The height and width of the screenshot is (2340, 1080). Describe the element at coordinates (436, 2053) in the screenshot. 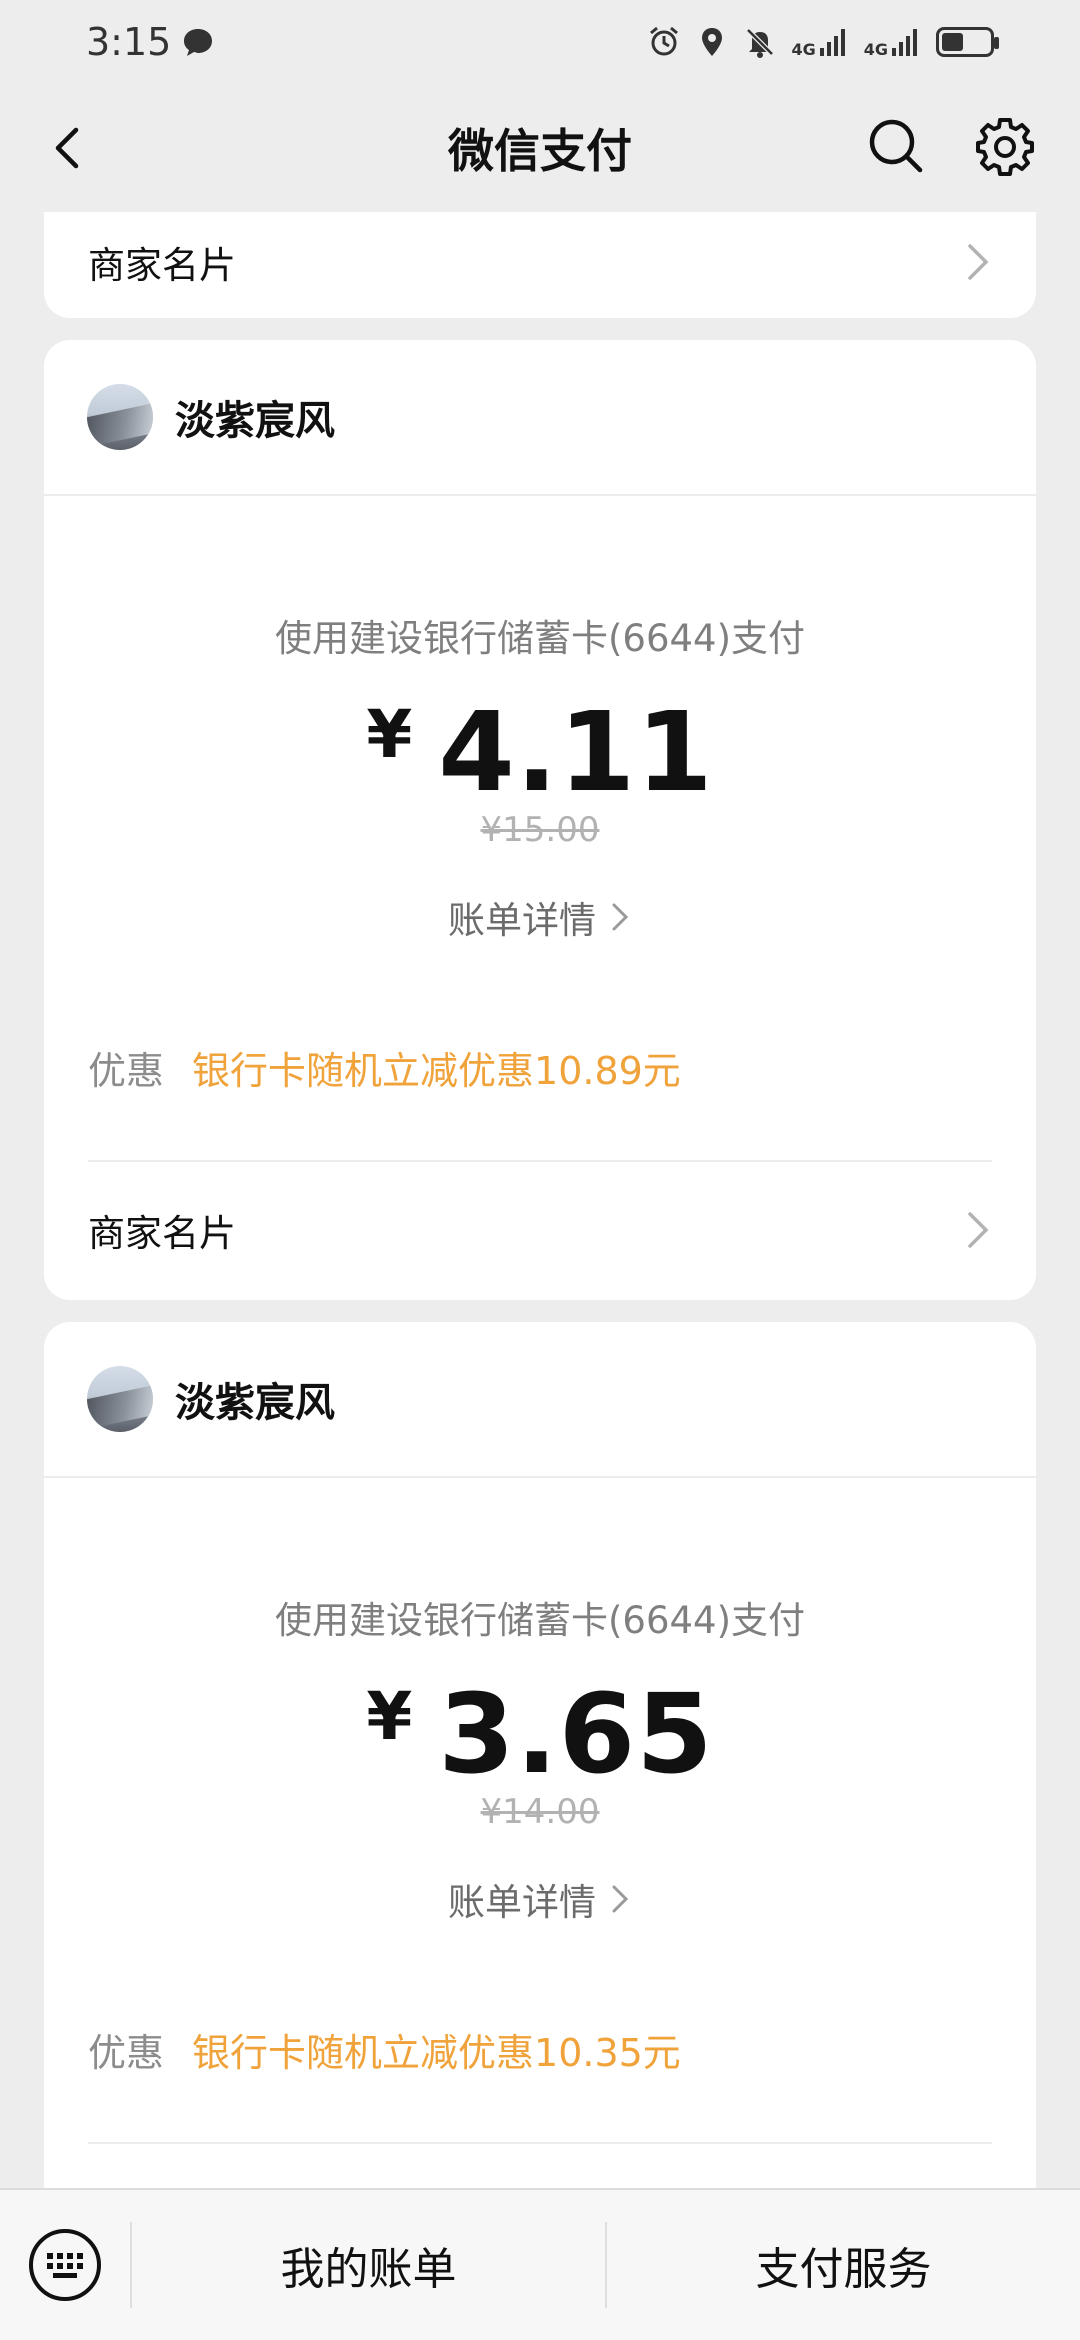

I see `discount-value: 银行卡随机立减优惠10.35元` at that location.